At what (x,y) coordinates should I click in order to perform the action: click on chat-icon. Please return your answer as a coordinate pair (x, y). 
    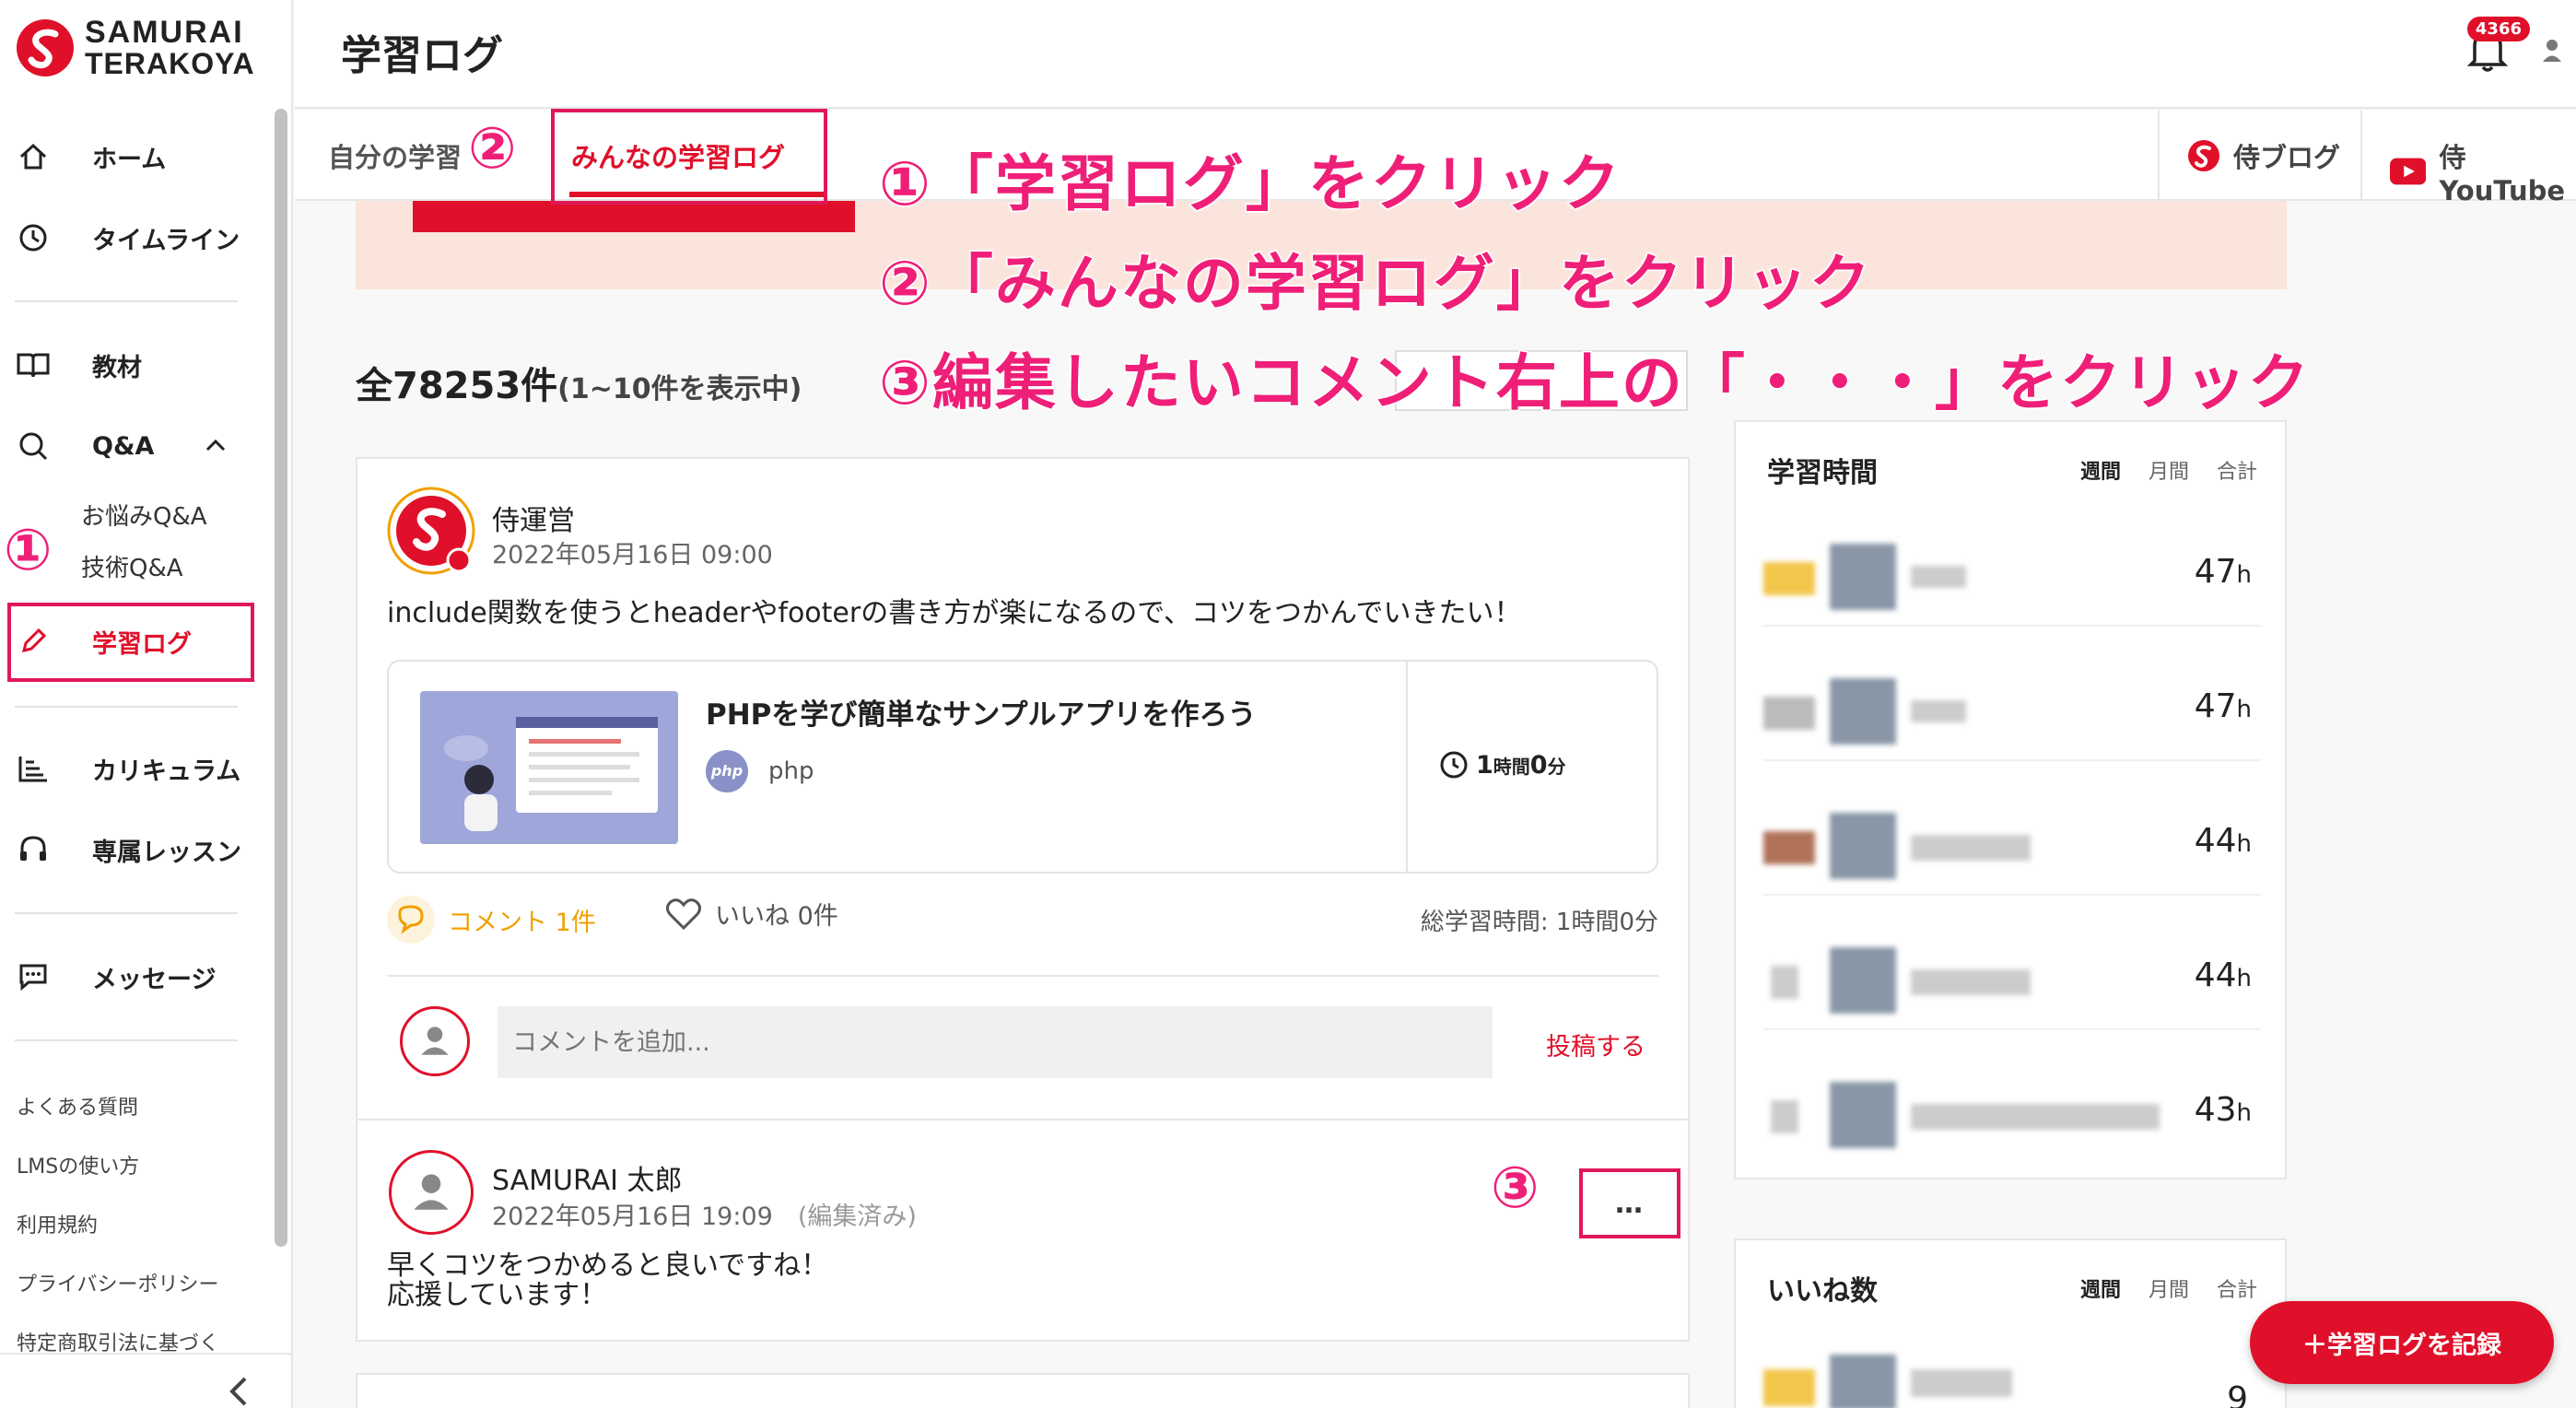
    Looking at the image, I should click on (33, 976).